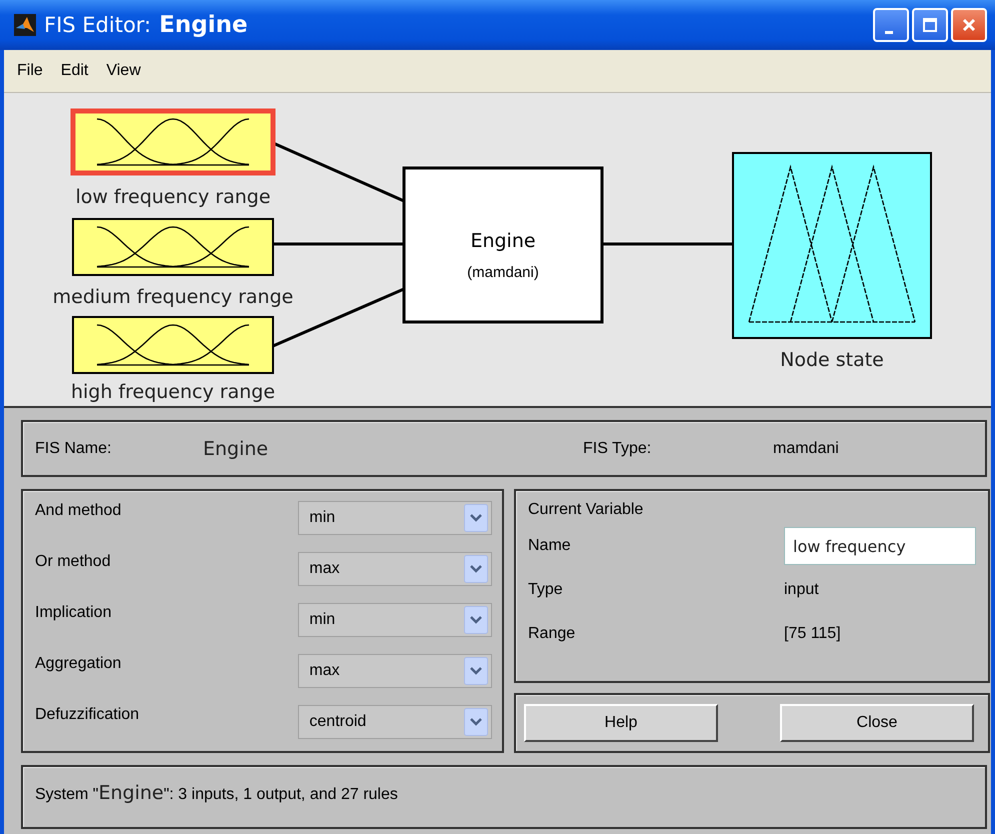 This screenshot has width=995, height=834. What do you see at coordinates (503, 241) in the screenshot?
I see `system-name: Engine` at bounding box center [503, 241].